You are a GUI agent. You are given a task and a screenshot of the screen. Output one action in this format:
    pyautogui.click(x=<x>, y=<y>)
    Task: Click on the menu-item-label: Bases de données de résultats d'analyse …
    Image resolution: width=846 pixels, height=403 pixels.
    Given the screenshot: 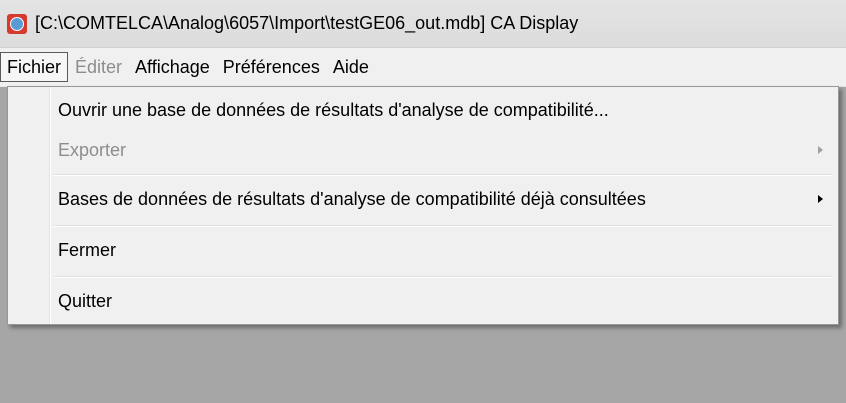 What is the action you would take?
    pyautogui.click(x=352, y=198)
    